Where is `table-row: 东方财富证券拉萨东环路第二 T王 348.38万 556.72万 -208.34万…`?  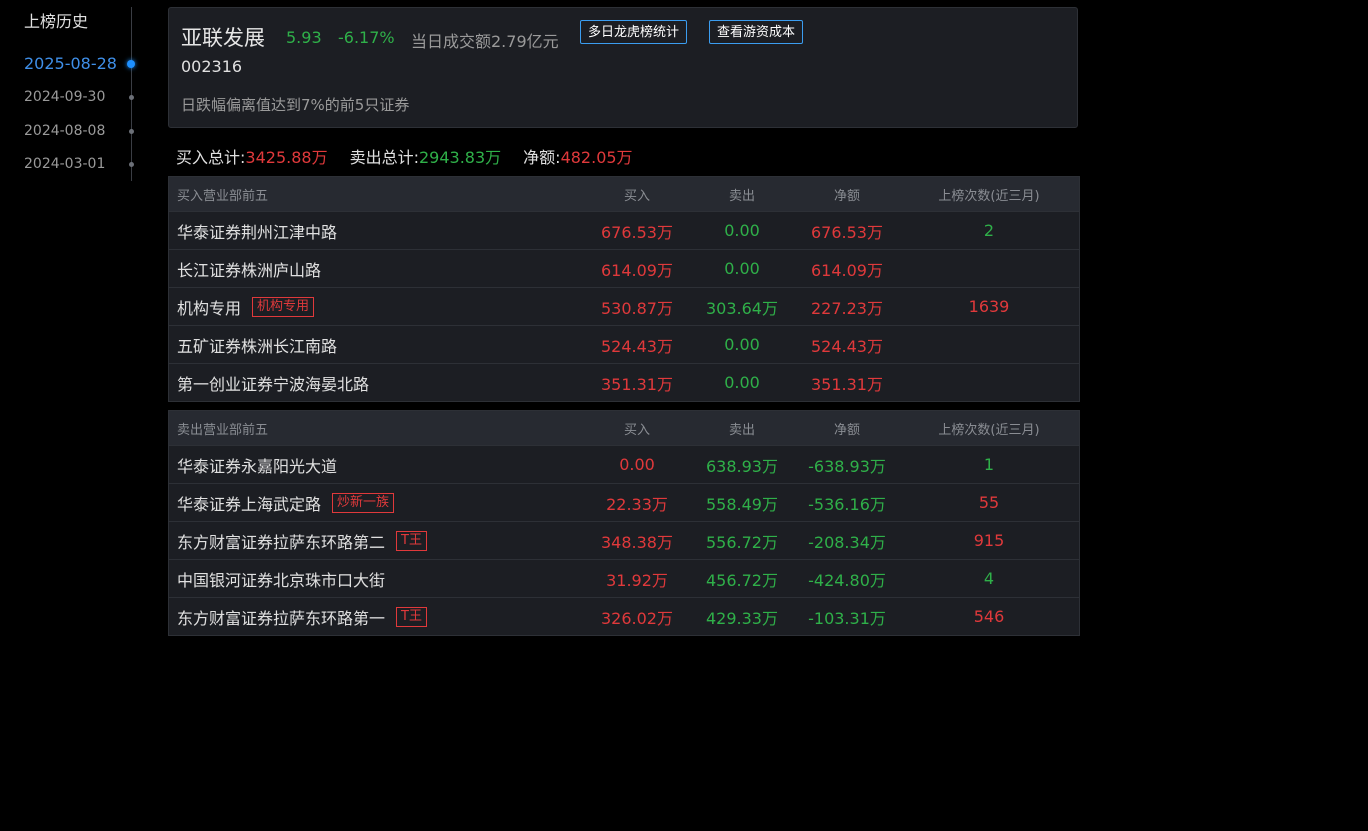 table-row: 东方财富证券拉萨东环路第二 T王 348.38万 556.72万 -208.34万… is located at coordinates (624, 540).